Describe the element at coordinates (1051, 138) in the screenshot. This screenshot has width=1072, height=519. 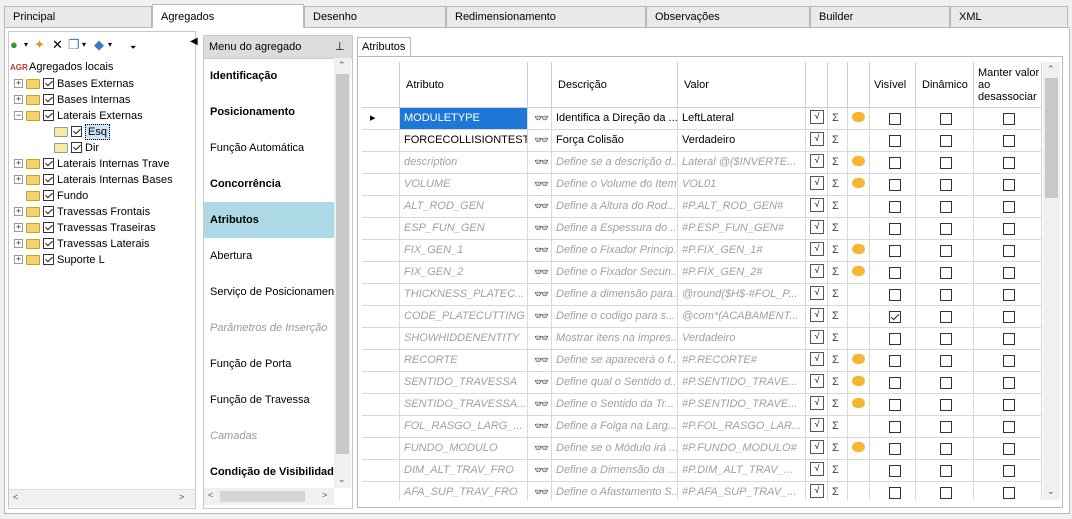
I see `grid-scroll-thumb` at that location.